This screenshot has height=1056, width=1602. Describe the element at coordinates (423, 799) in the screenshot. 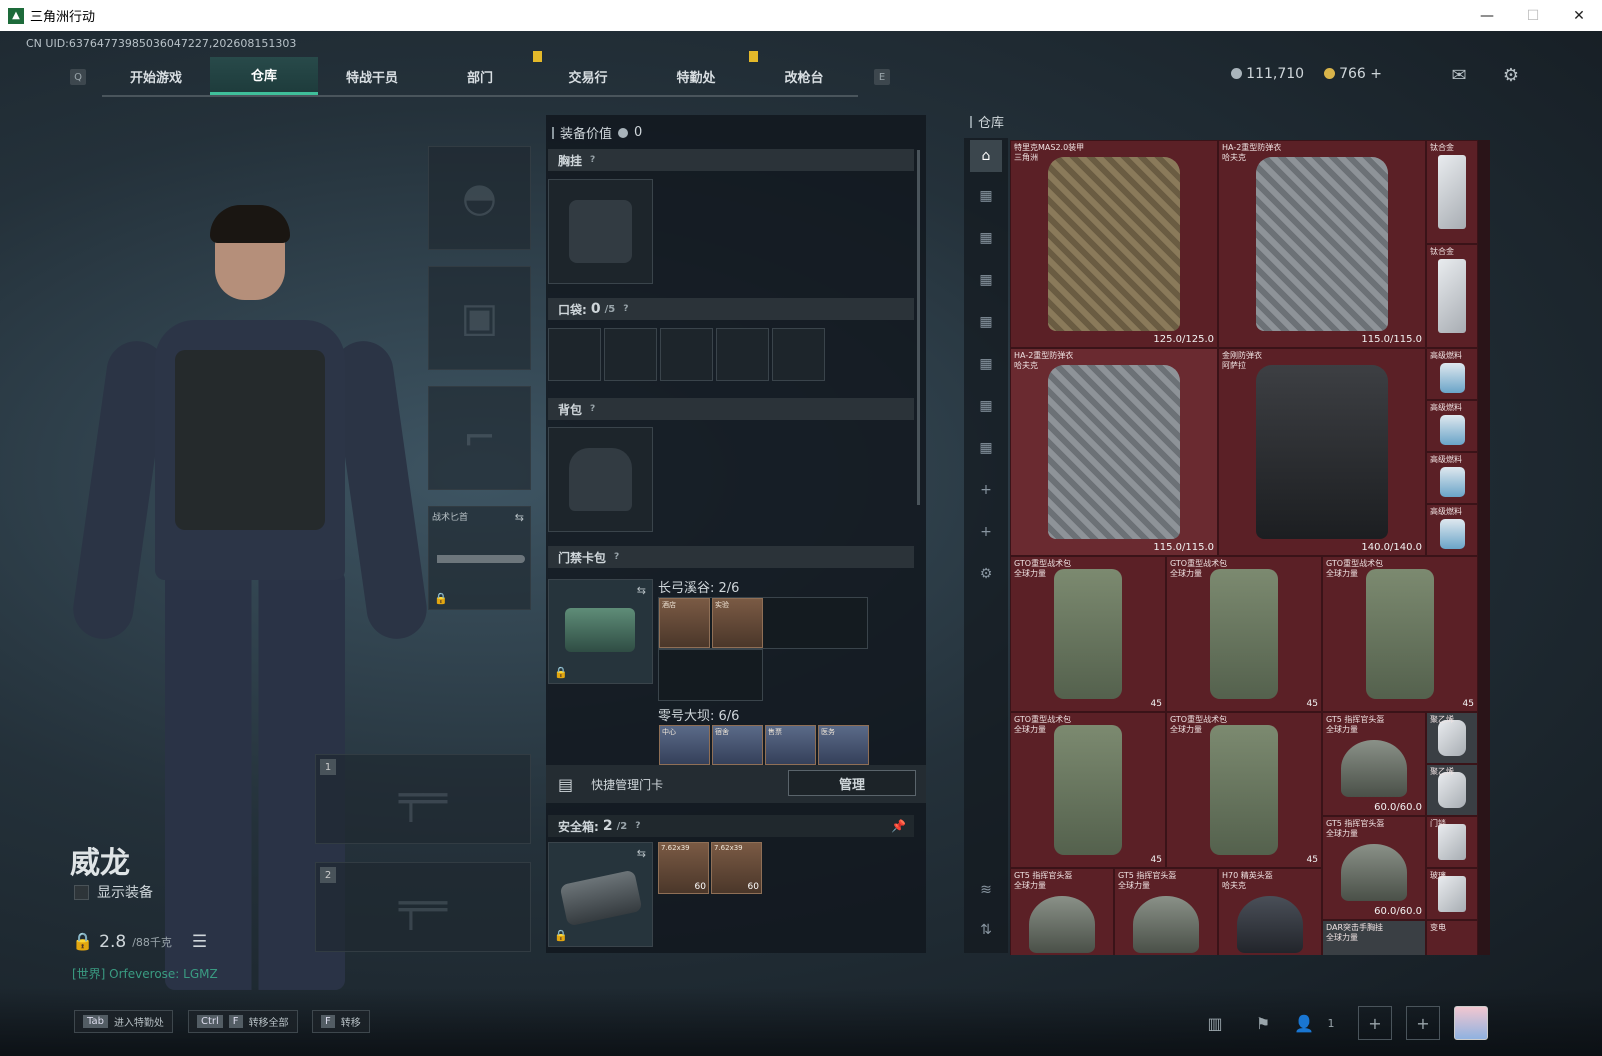

I see `primary-weapon-slot-1: 1 ╤═` at that location.